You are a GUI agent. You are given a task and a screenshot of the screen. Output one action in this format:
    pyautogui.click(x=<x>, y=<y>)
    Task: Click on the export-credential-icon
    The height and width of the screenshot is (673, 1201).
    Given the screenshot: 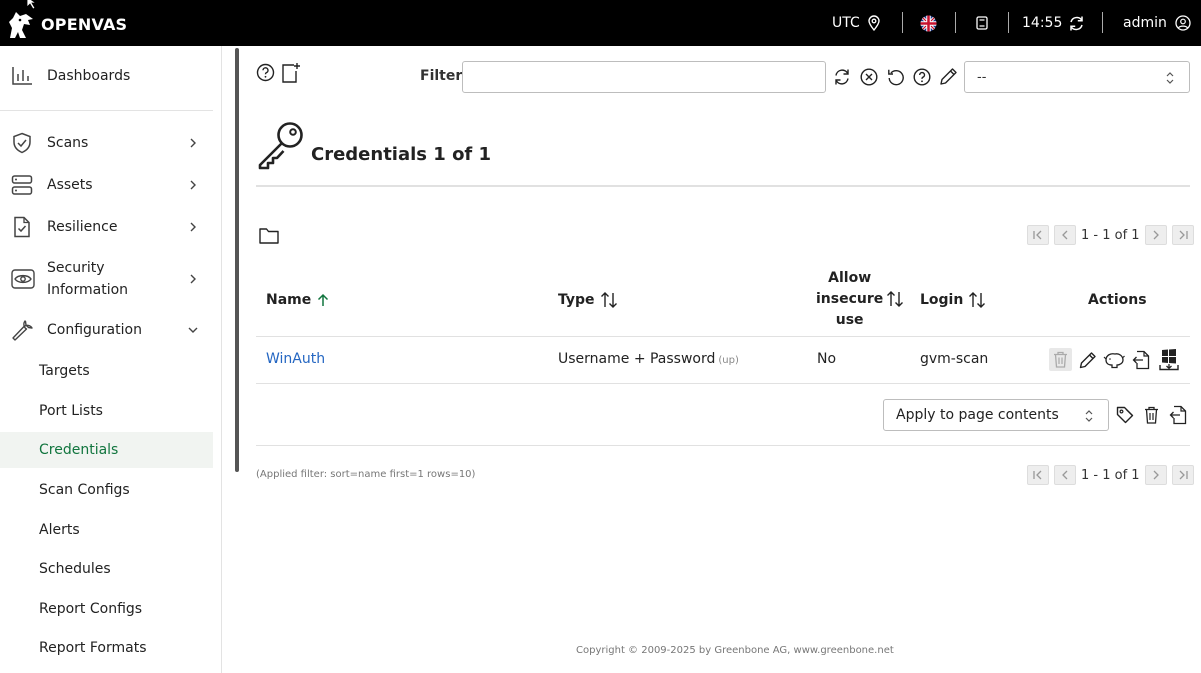 What is the action you would take?
    pyautogui.click(x=1141, y=360)
    